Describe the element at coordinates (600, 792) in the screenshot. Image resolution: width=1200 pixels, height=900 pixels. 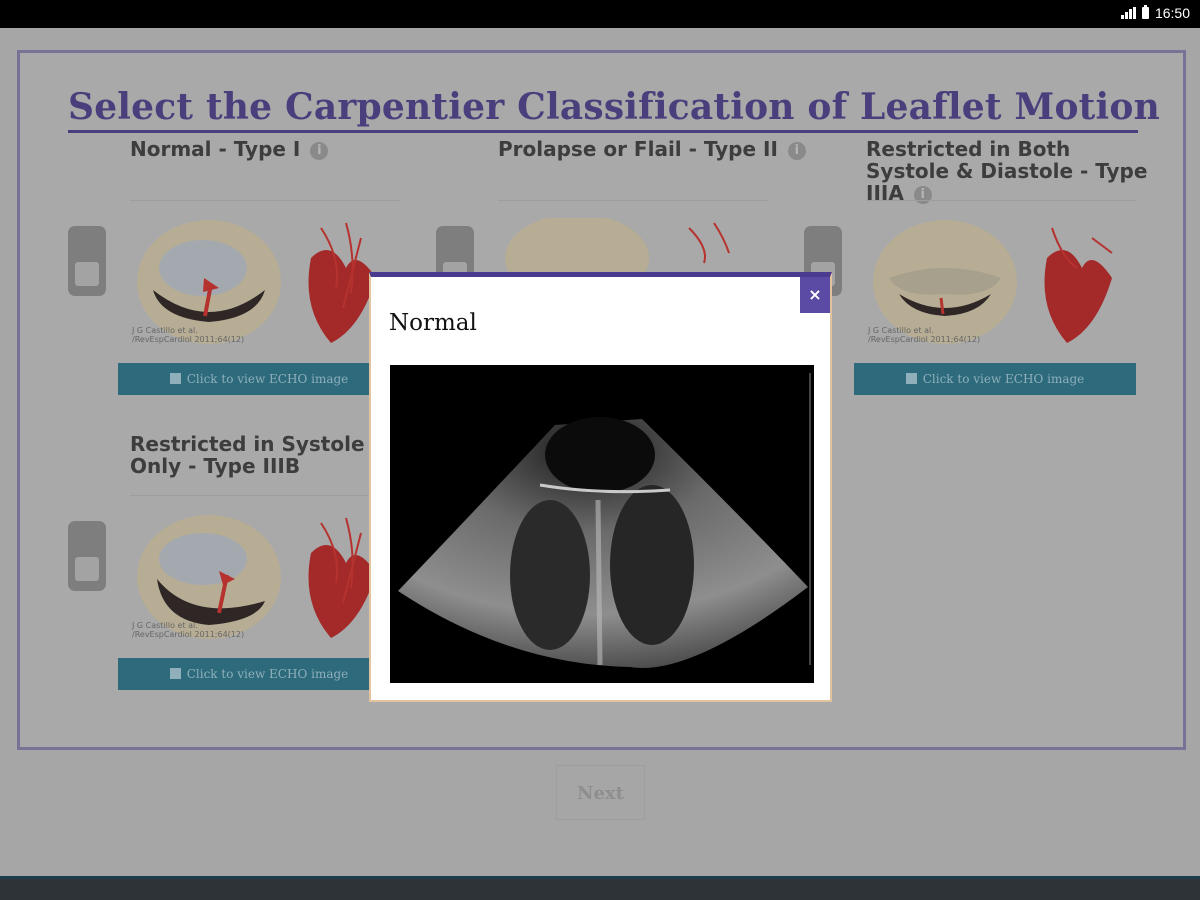
I see `next-button: Next` at that location.